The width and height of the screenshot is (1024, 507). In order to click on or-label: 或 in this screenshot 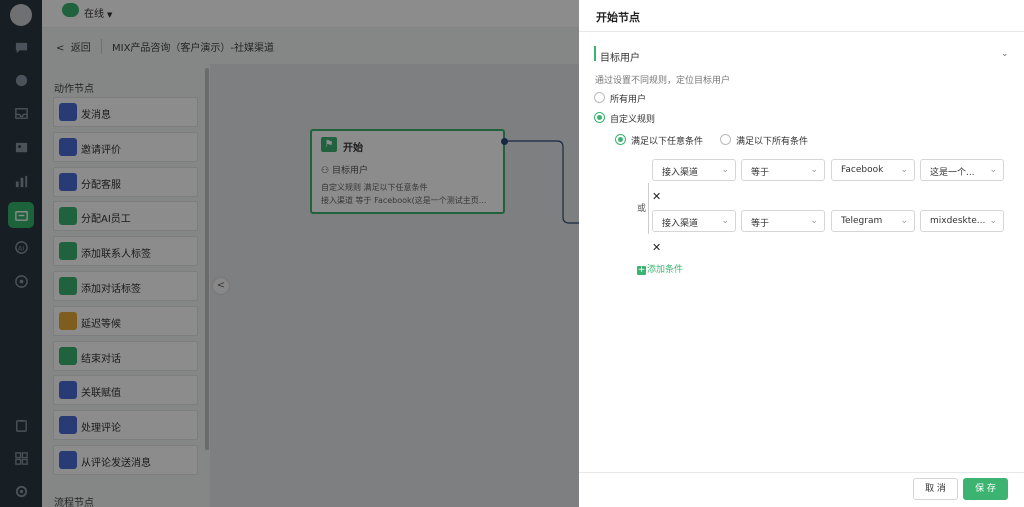, I will do `click(642, 209)`.